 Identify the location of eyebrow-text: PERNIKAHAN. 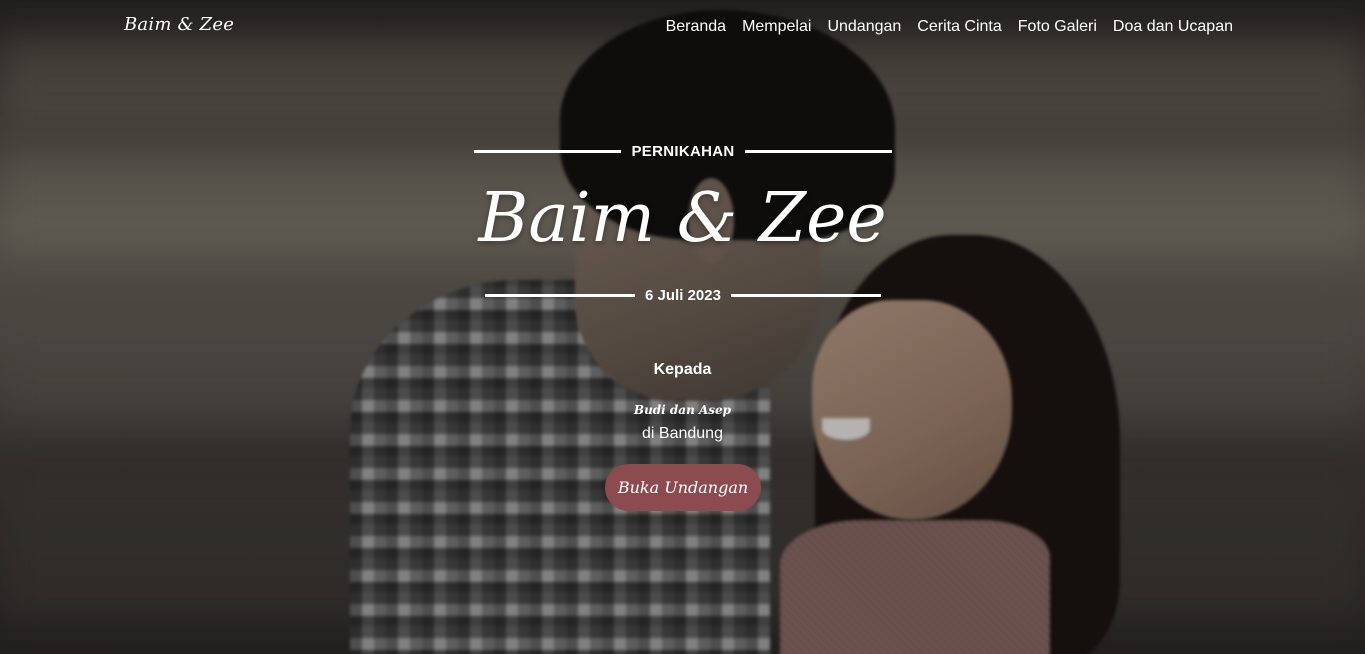
(683, 151).